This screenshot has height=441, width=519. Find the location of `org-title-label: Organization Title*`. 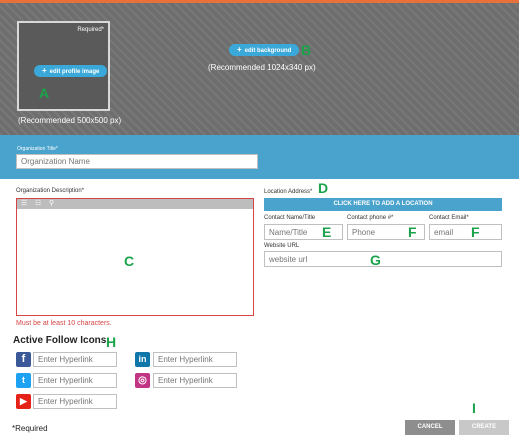

org-title-label: Organization Title* is located at coordinates (37, 149).